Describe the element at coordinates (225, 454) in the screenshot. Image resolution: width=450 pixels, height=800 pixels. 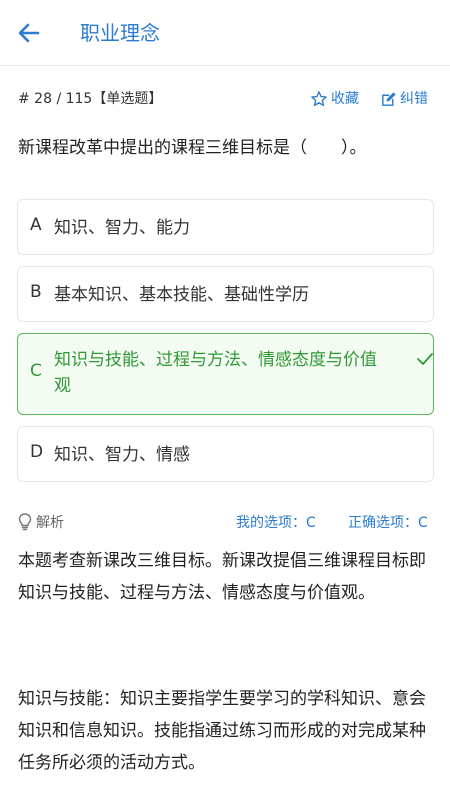
I see `option-d: D 知识、智力、情感` at that location.